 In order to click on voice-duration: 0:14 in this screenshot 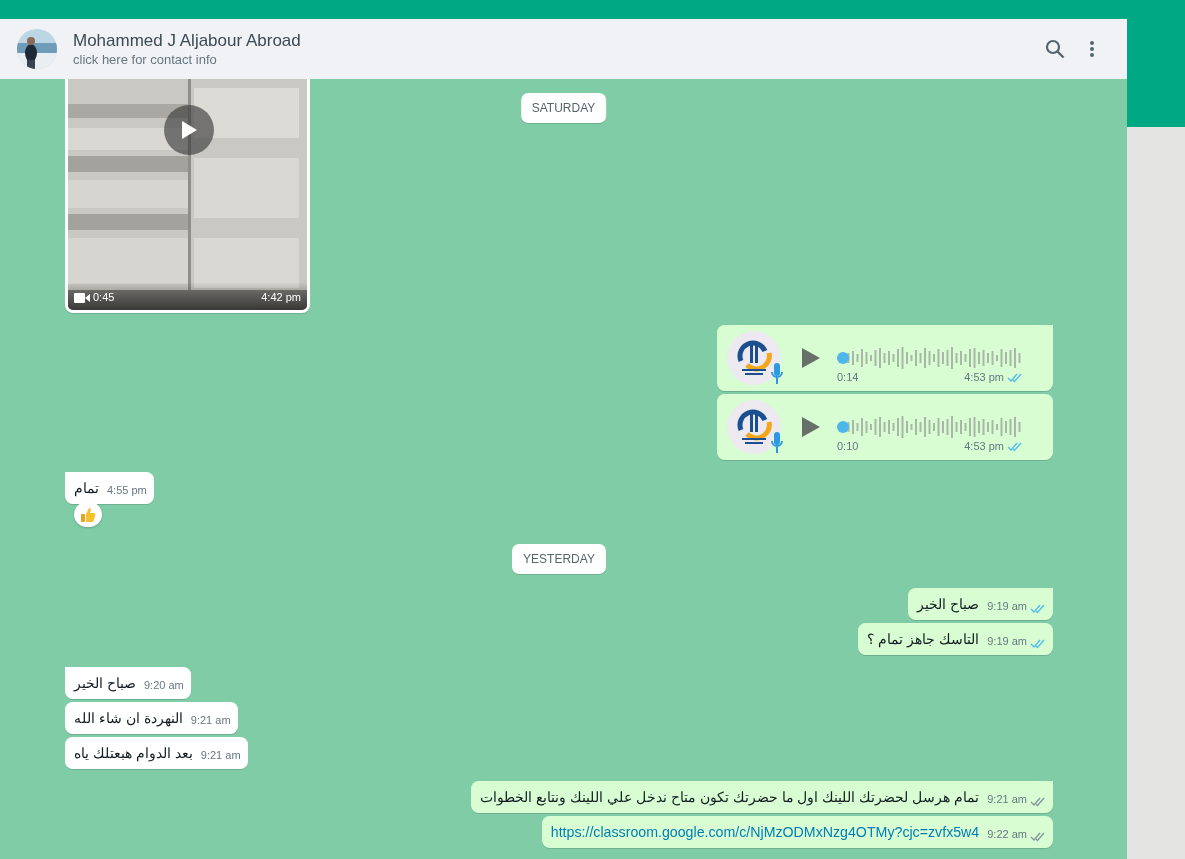, I will do `click(848, 377)`.